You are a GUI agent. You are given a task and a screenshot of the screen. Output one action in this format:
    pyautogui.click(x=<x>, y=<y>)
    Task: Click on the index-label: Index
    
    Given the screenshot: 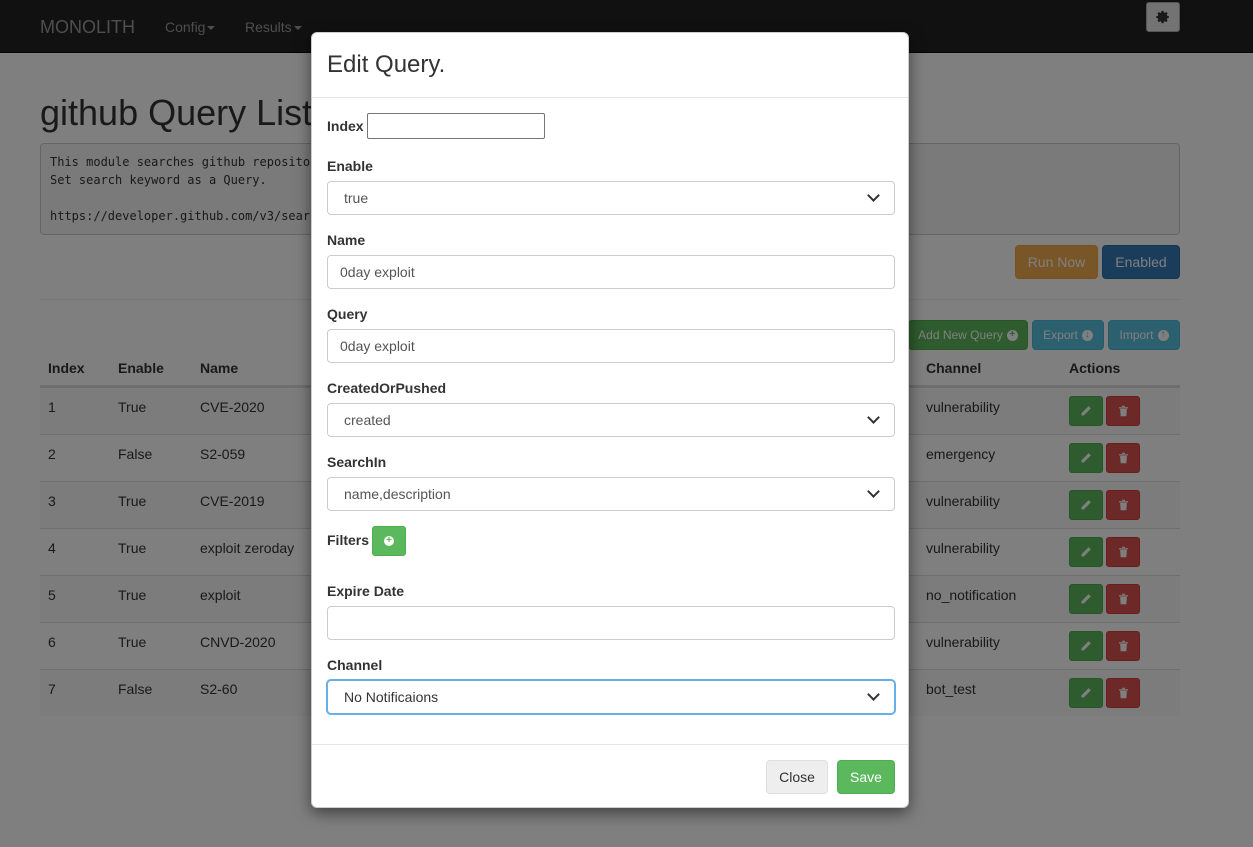 What is the action you would take?
    pyautogui.click(x=345, y=126)
    